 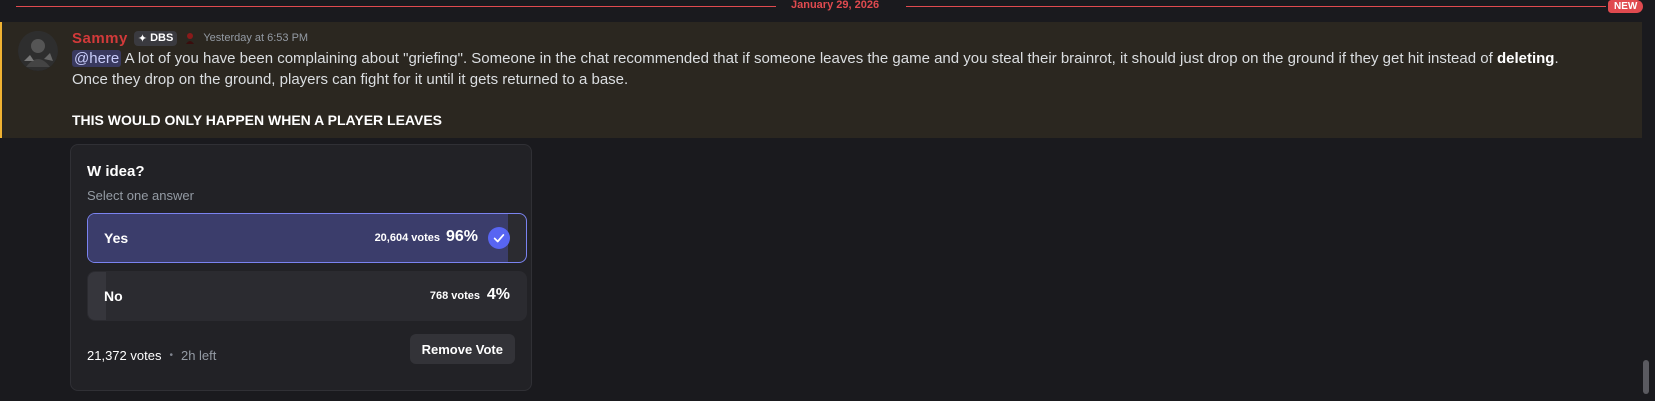 I want to click on poll-answer-votes: 20,604 votes, so click(x=407, y=238).